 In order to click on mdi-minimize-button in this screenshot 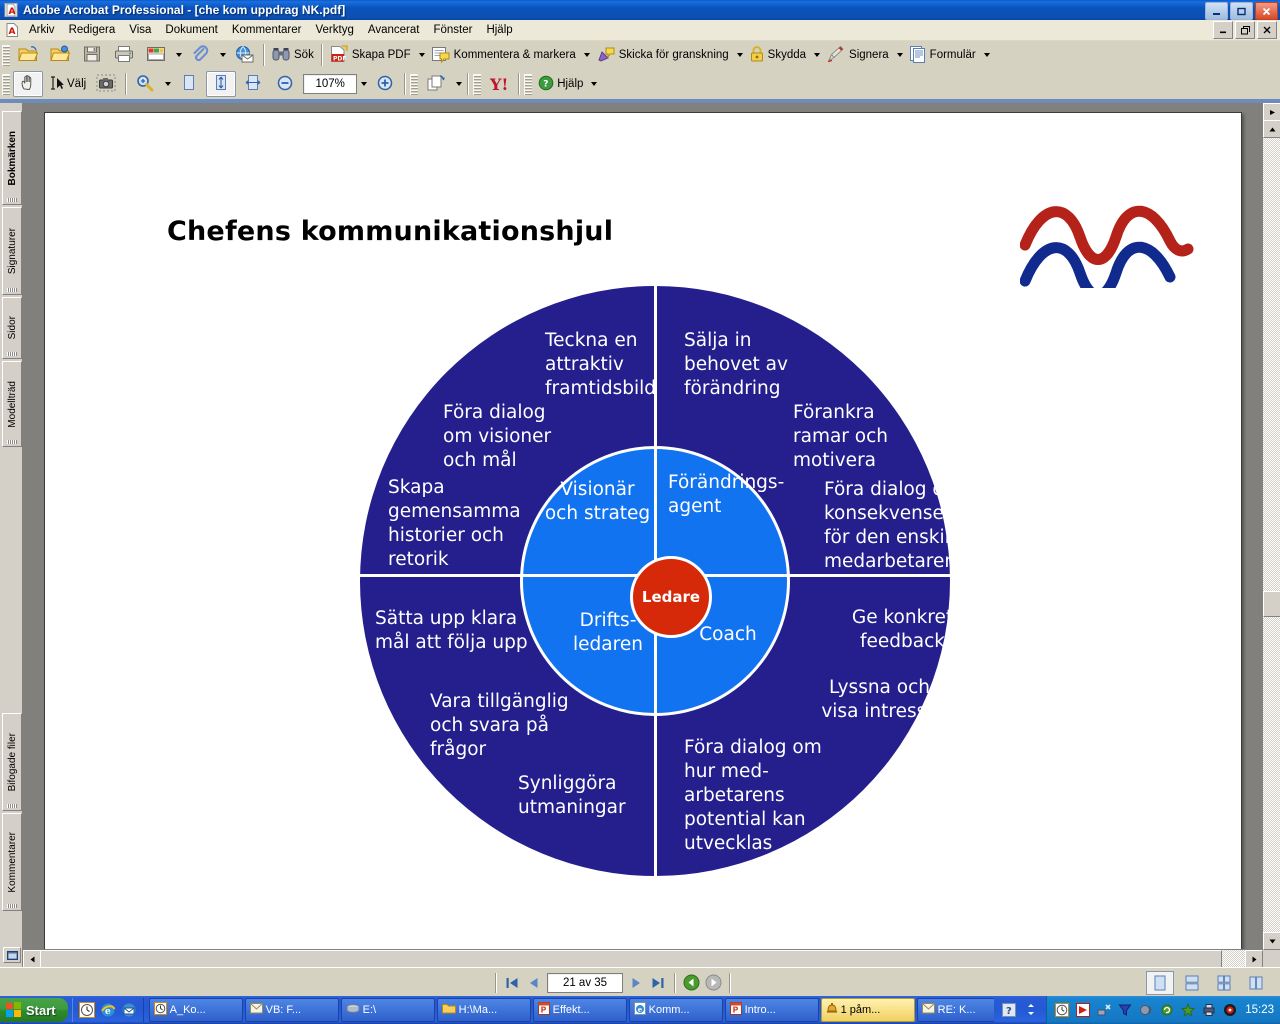, I will do `click(1223, 30)`.